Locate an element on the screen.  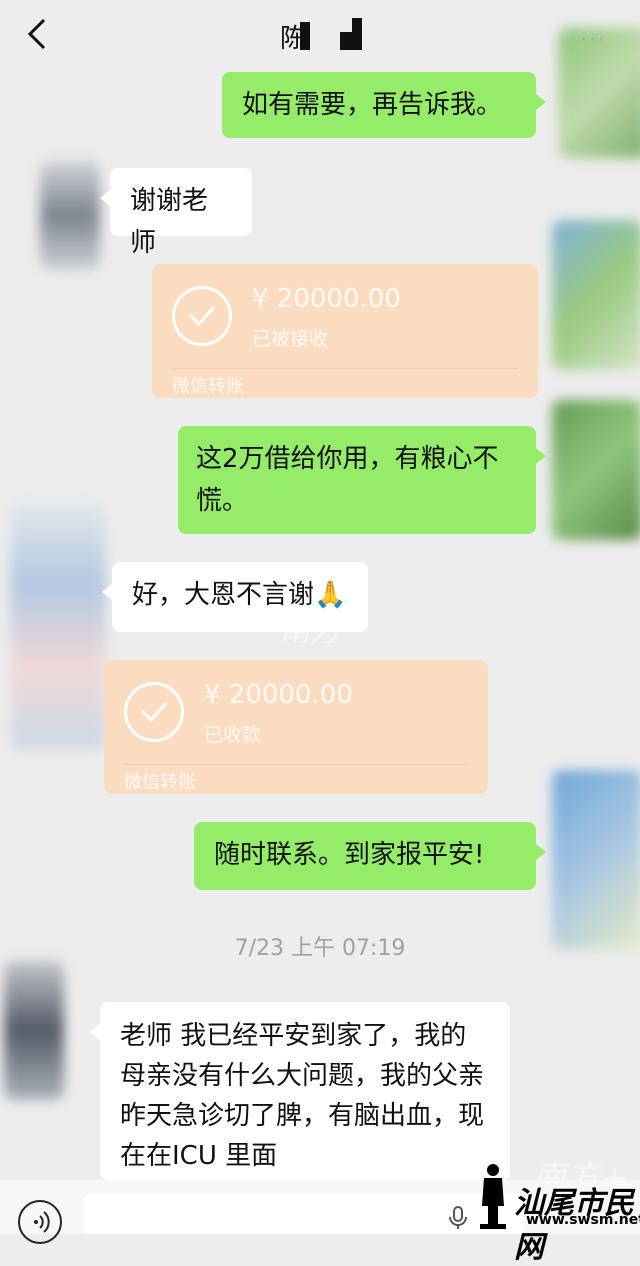
transfer-status: 已被接收 is located at coordinates (290, 339).